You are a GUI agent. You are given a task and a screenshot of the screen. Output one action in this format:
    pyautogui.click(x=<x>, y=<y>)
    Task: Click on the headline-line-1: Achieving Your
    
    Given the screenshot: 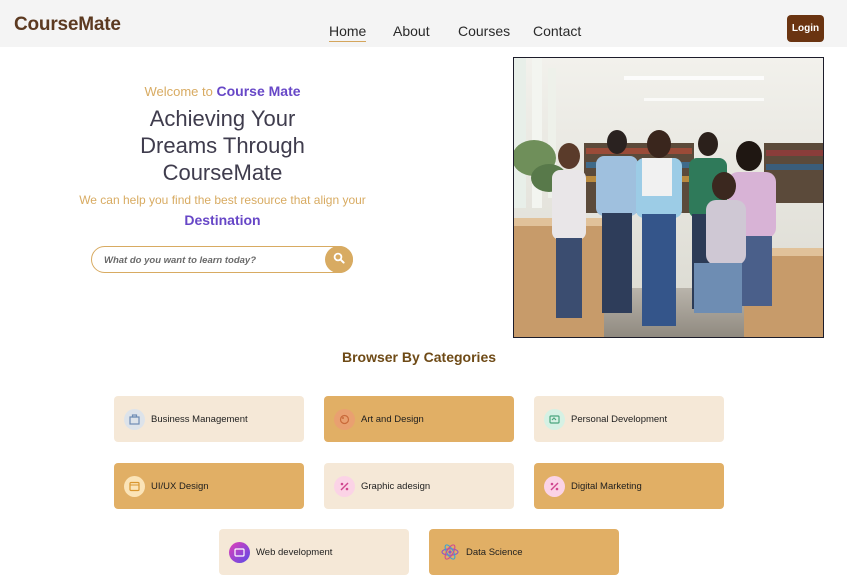 What is the action you would take?
    pyautogui.click(x=222, y=118)
    